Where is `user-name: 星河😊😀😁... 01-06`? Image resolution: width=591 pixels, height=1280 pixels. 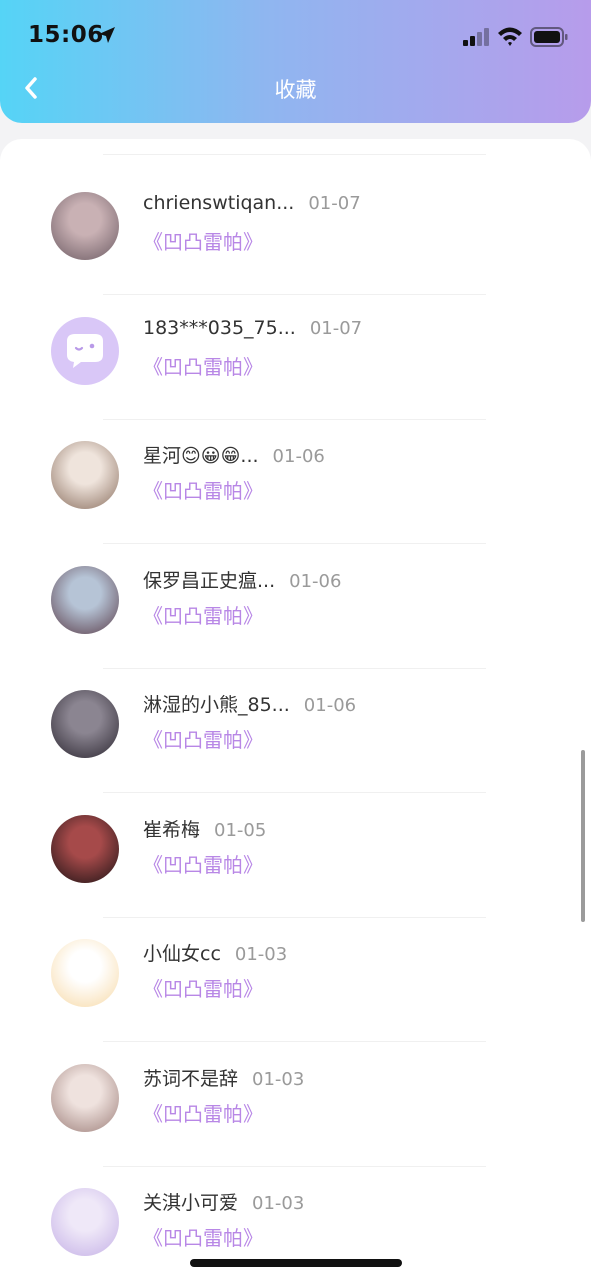 user-name: 星河😊😀😁... 01-06 is located at coordinates (234, 454).